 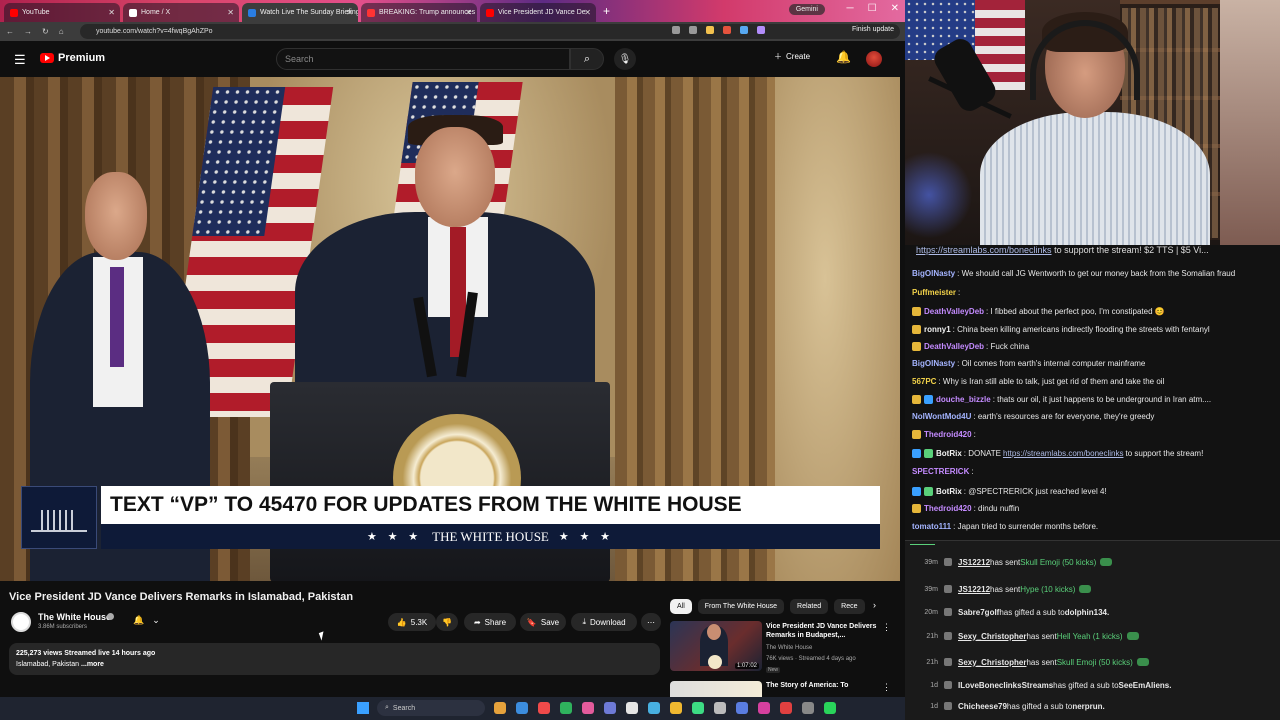 What do you see at coordinates (984, 250) in the screenshot?
I see `chat-banner-link: https://streamlabs.com/boneclinks` at bounding box center [984, 250].